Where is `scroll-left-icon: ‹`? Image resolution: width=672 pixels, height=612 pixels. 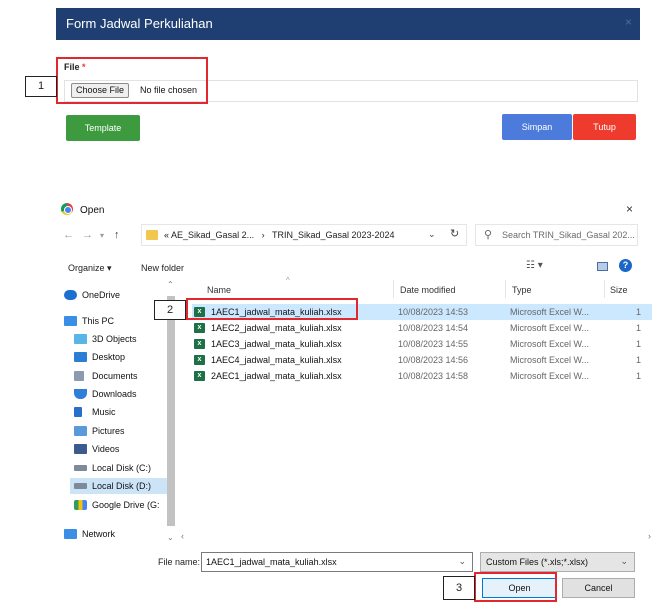
scroll-left-icon: ‹ is located at coordinates (182, 536).